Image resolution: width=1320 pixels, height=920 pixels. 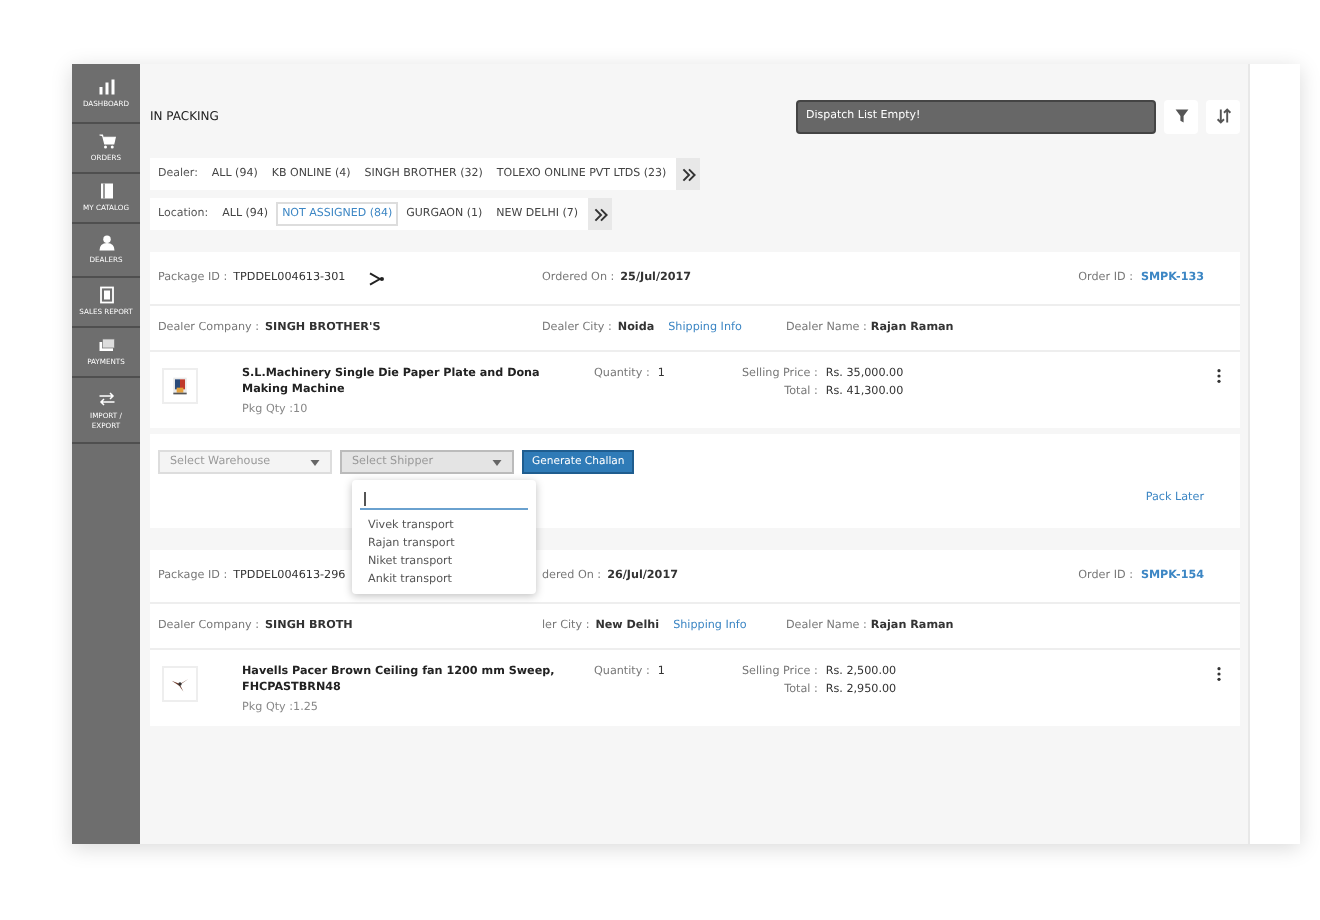 What do you see at coordinates (106, 295) in the screenshot?
I see `document-icon` at bounding box center [106, 295].